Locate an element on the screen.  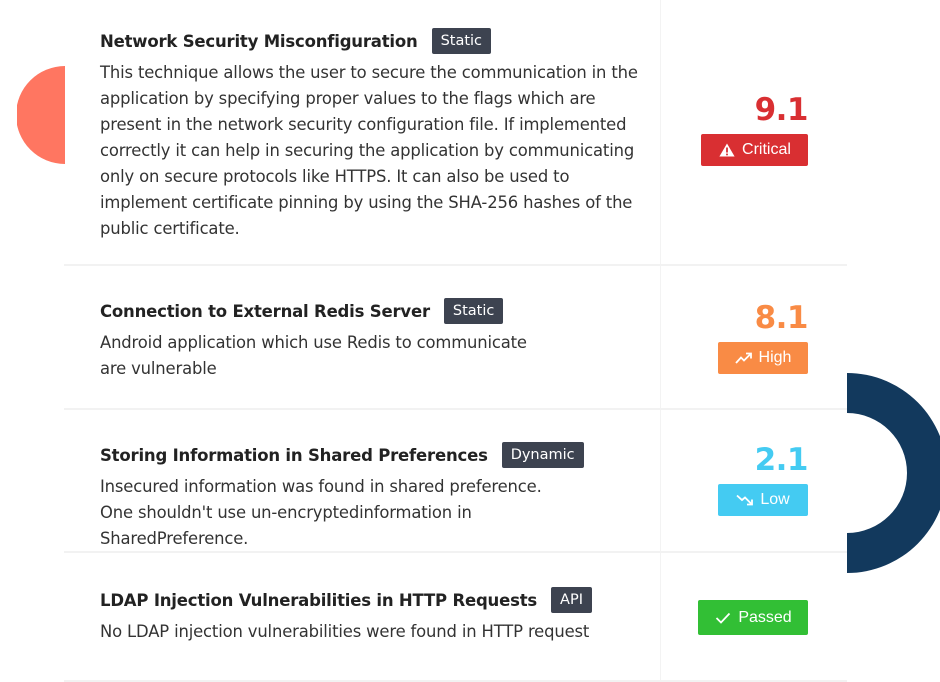
test-type-badge: API is located at coordinates (571, 600).